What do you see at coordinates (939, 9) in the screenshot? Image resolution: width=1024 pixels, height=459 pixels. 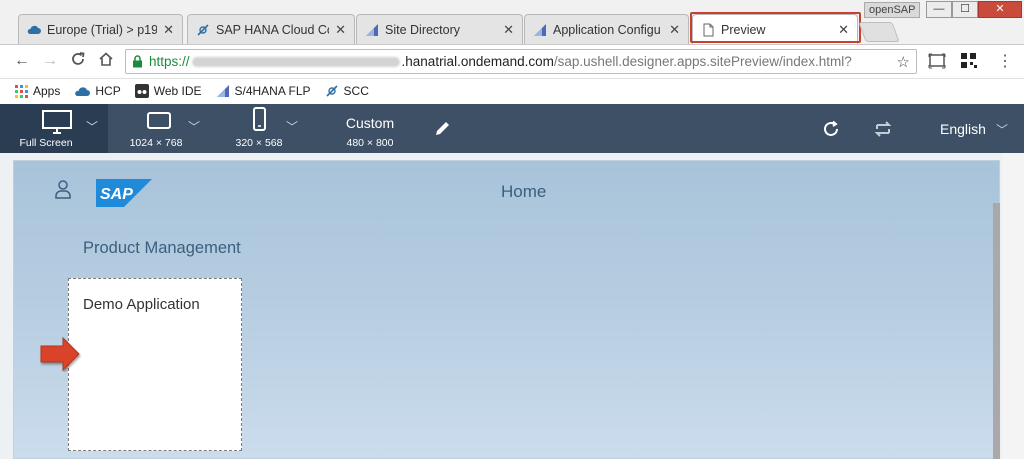 I see `minimize-button: —` at bounding box center [939, 9].